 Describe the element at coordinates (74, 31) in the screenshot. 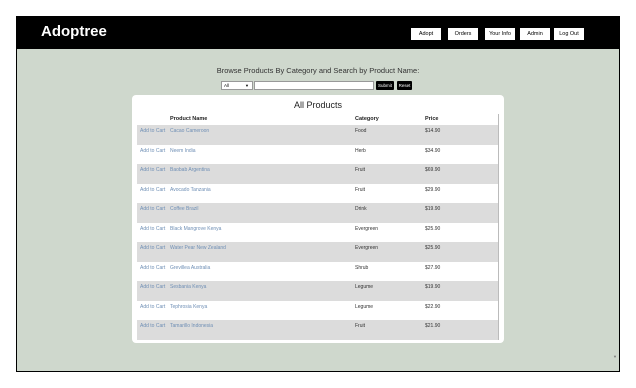

I see `brand-logo: Adoptree` at that location.